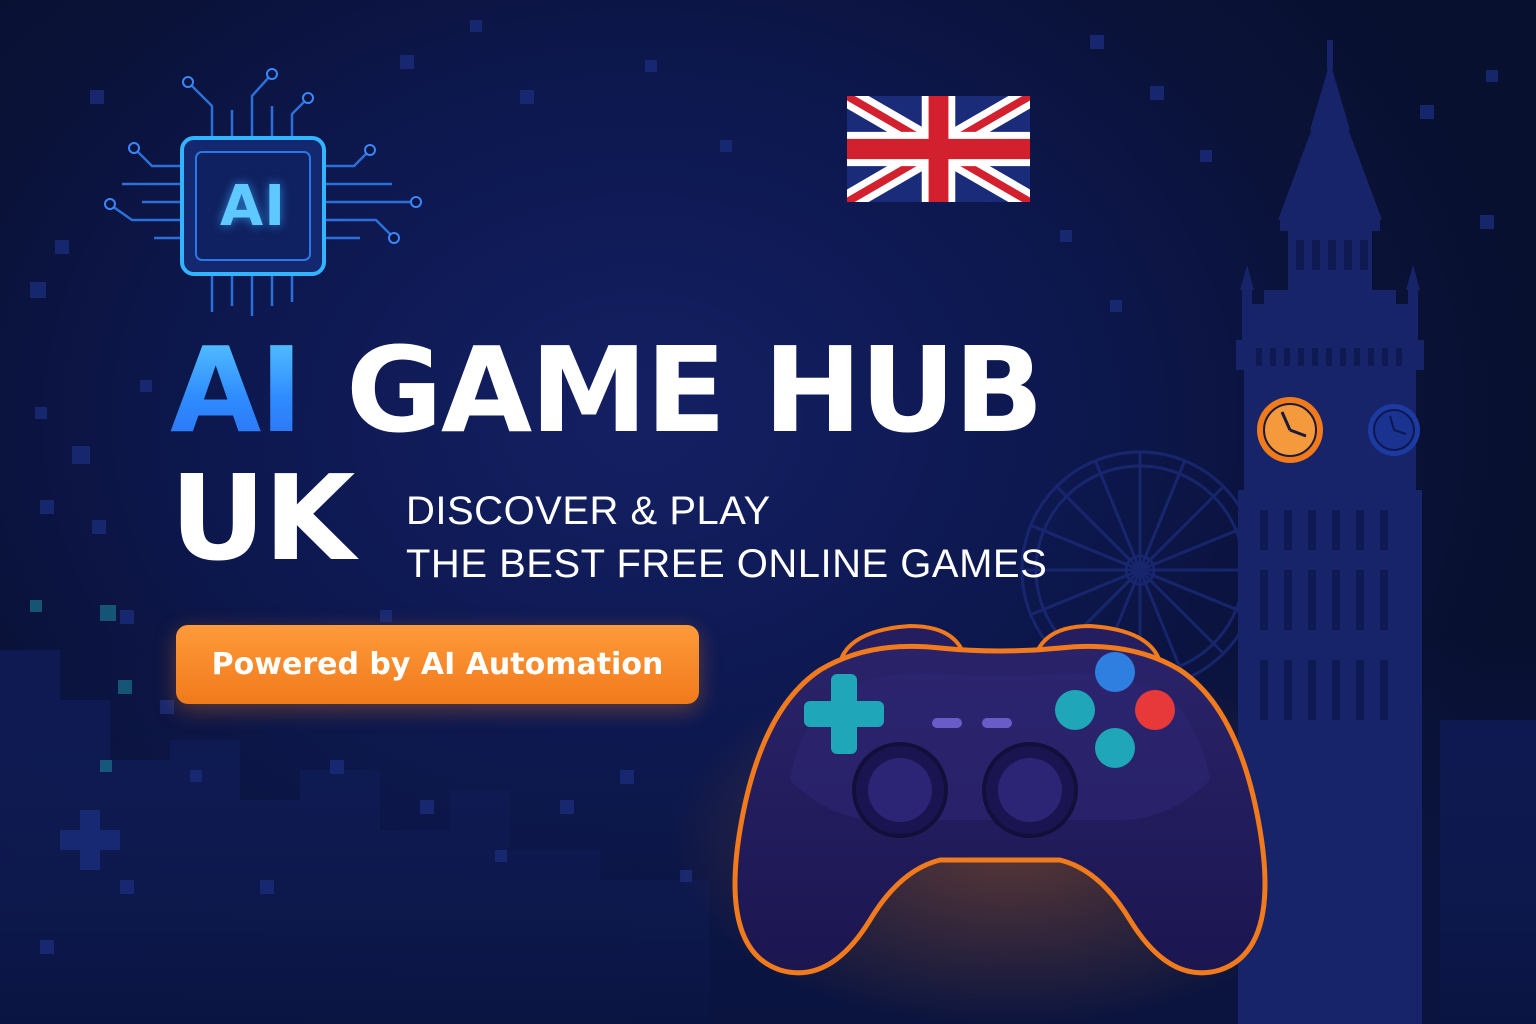 This screenshot has height=1024, width=1536. I want to click on uk-flag-icon, so click(938, 149).